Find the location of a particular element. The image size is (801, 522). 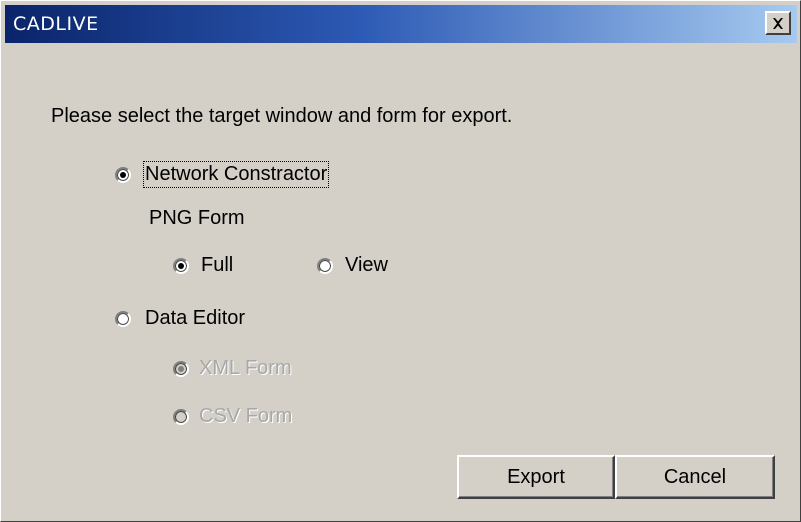

title-bar: CADLIVE is located at coordinates (401, 24).